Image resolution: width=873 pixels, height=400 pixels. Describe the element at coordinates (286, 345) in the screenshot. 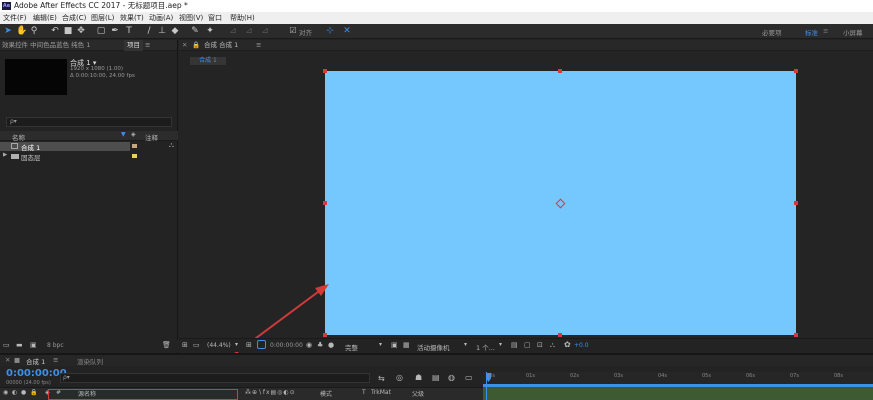

I see `current-time-display: 0:00:00:00` at that location.